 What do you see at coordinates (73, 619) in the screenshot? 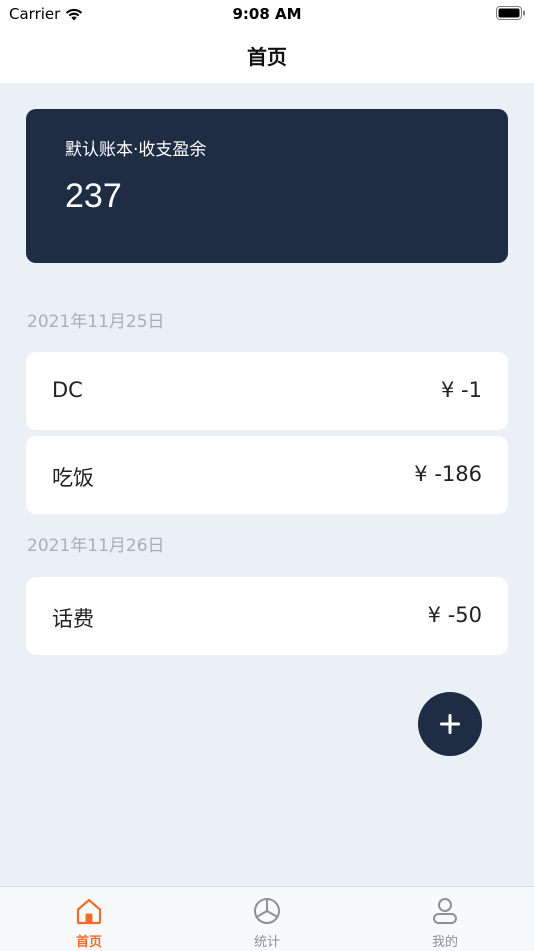
I see `record-name: 话费` at bounding box center [73, 619].